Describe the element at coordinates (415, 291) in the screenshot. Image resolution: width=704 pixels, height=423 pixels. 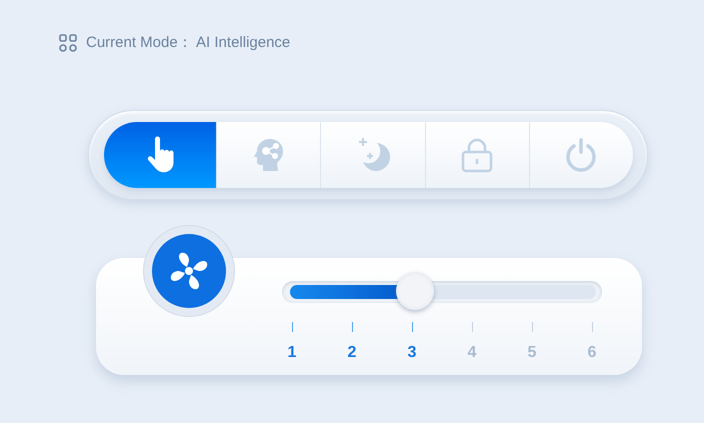
I see `slider-thumb` at that location.